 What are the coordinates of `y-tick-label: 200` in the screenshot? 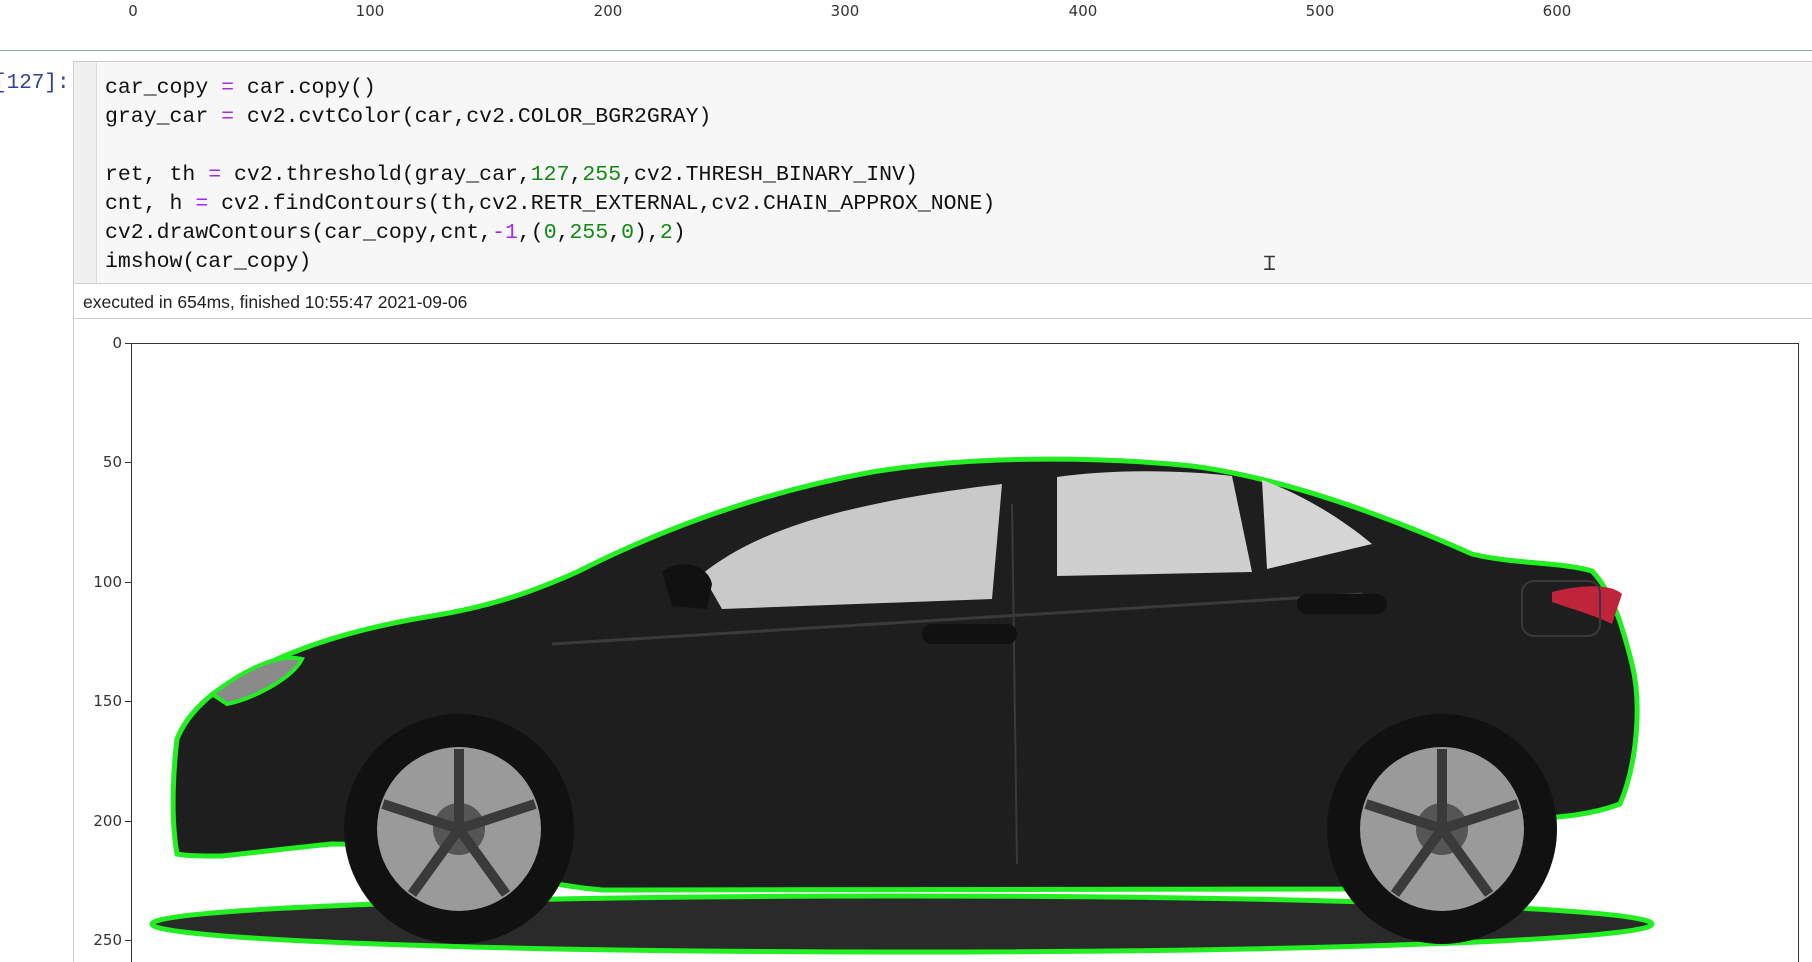 It's located at (107, 821).